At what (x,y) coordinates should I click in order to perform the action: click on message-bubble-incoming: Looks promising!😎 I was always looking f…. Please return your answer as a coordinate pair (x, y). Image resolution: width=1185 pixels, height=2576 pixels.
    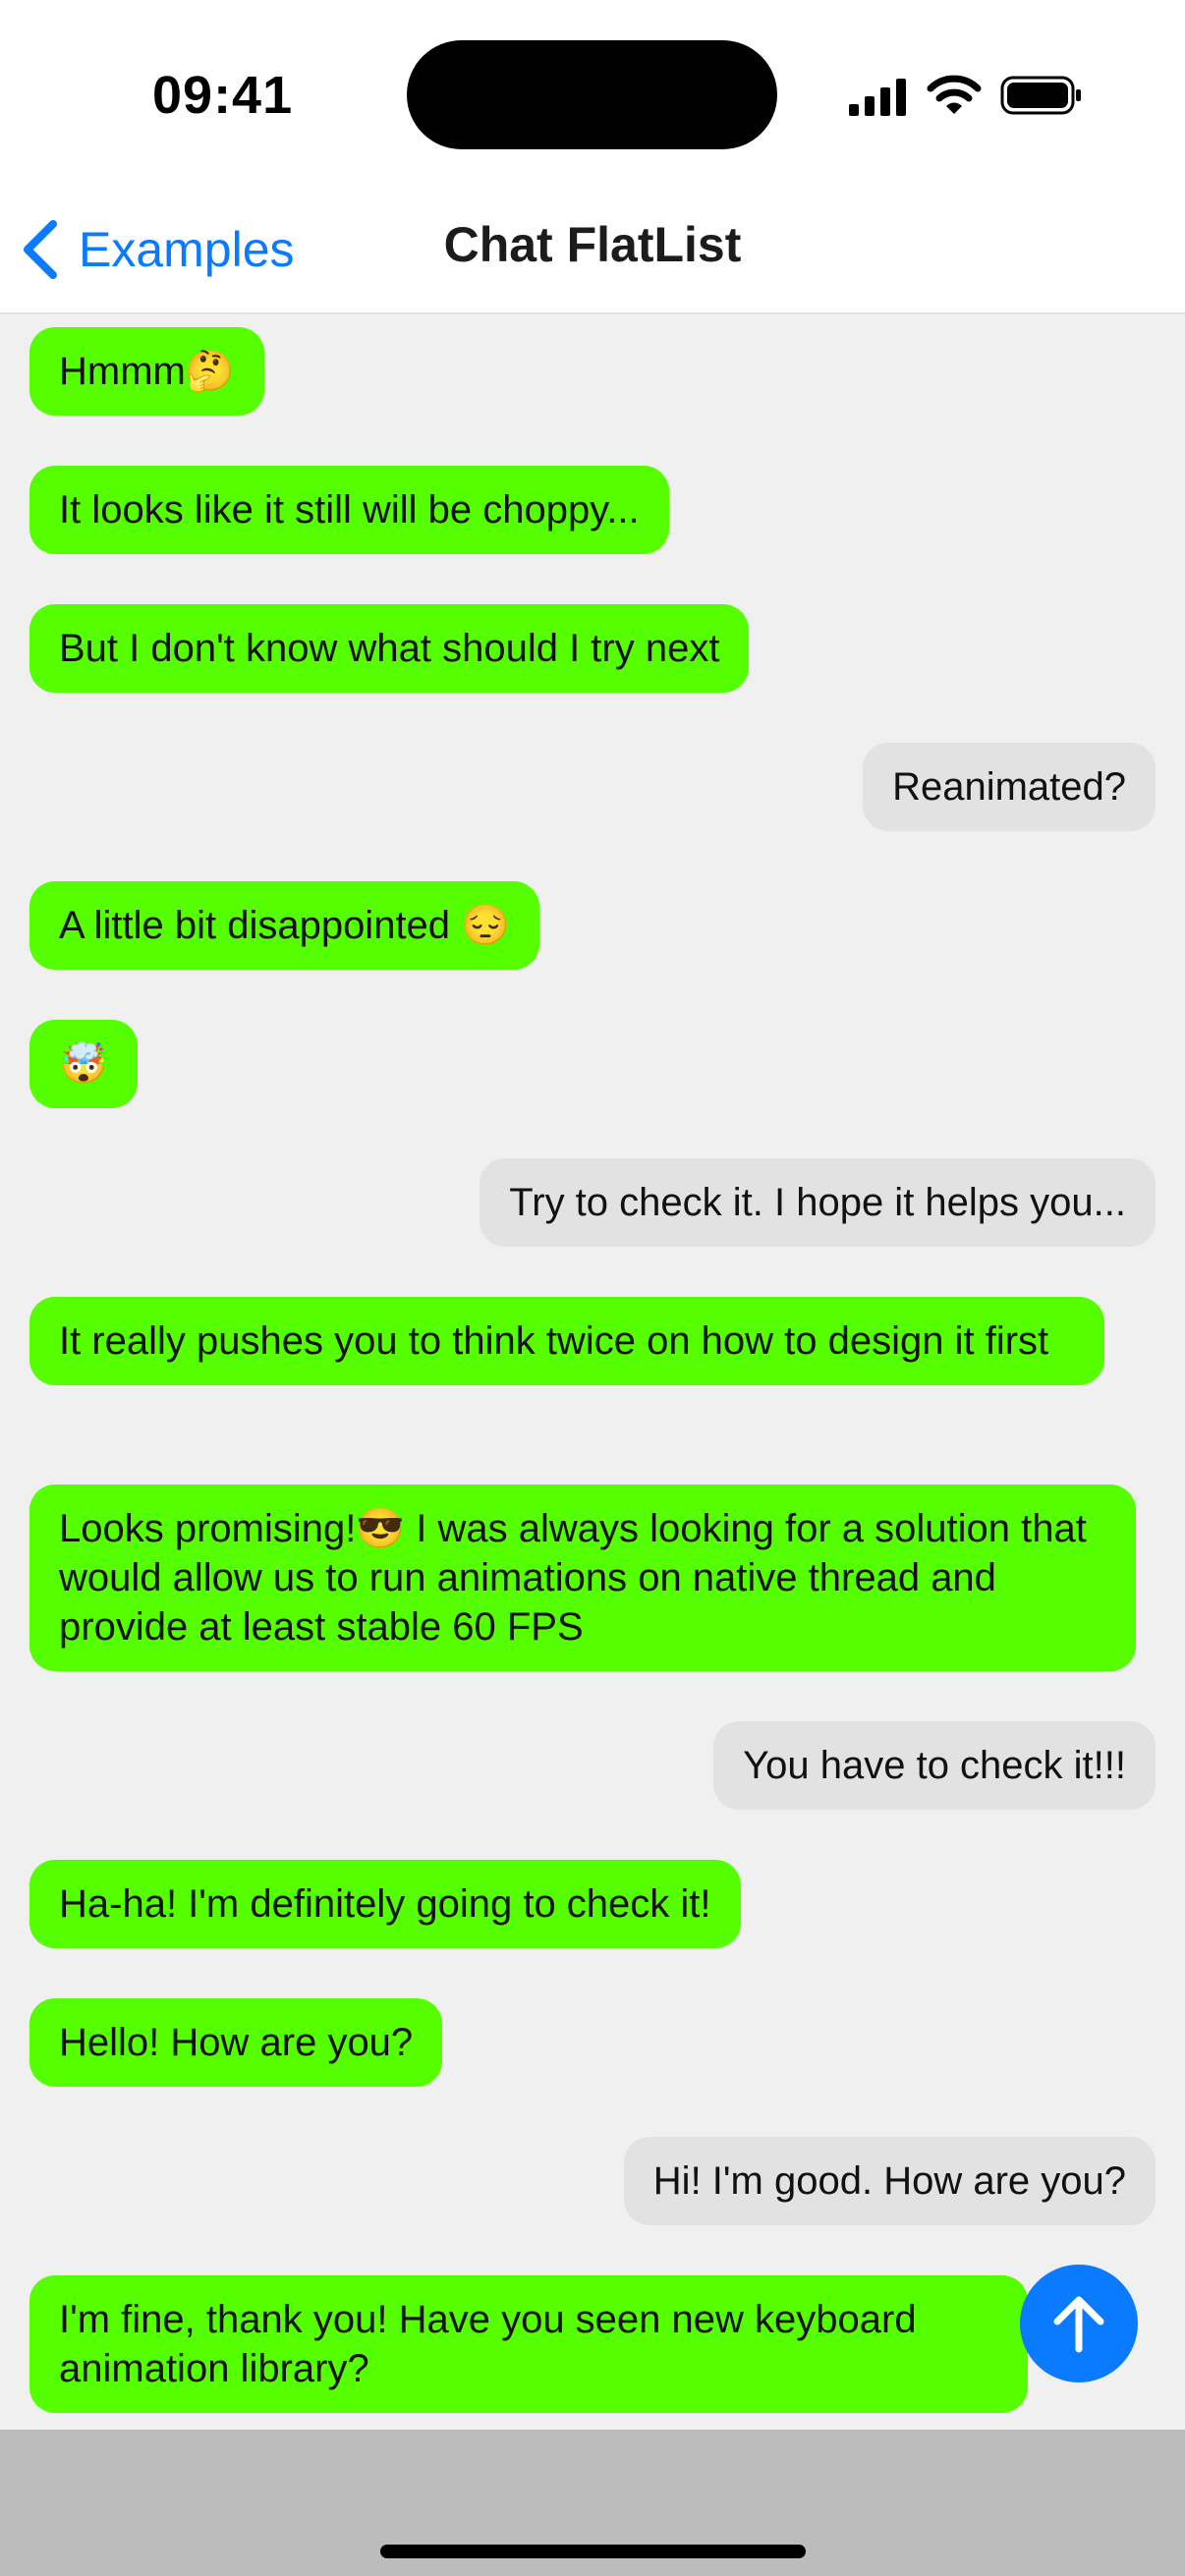
    Looking at the image, I should click on (583, 1577).